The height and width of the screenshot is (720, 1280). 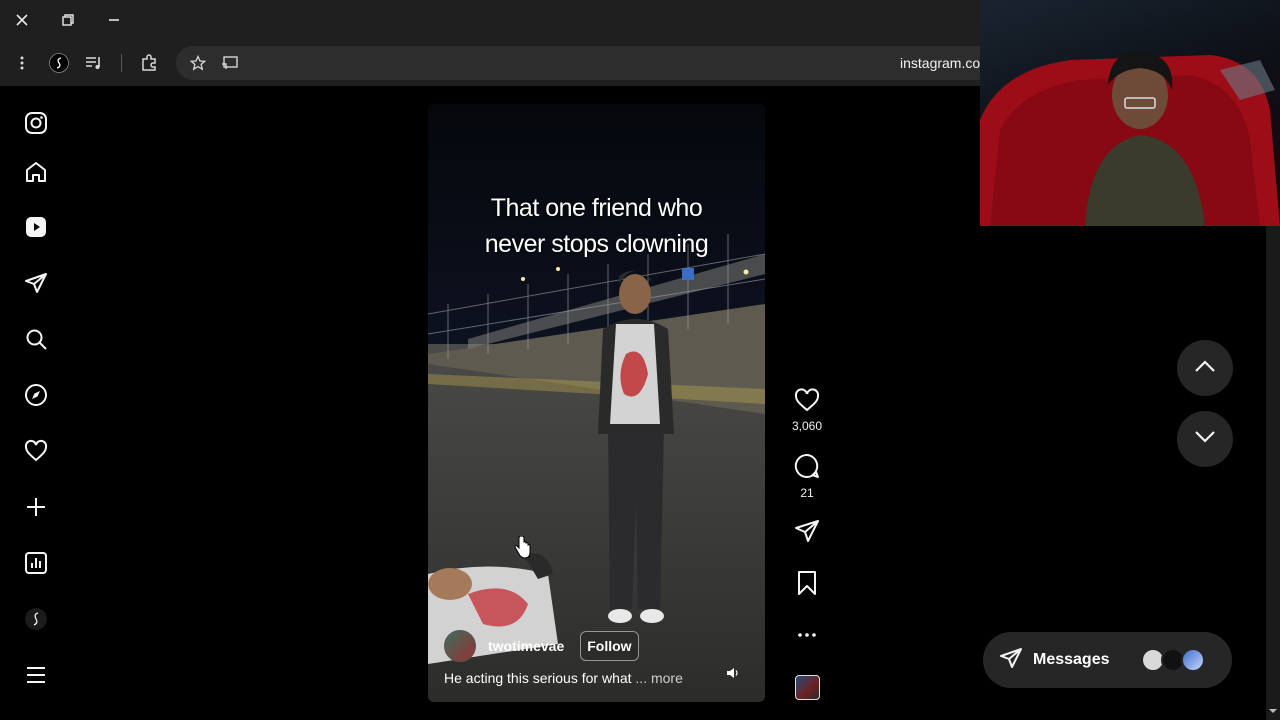 What do you see at coordinates (807, 687) in the screenshot?
I see `original-audio-thumbnail` at bounding box center [807, 687].